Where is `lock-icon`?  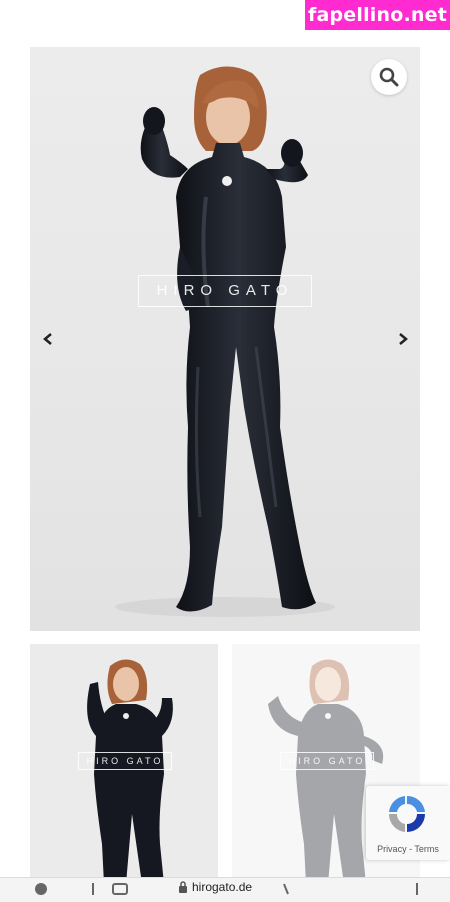
lock-icon is located at coordinates (183, 887).